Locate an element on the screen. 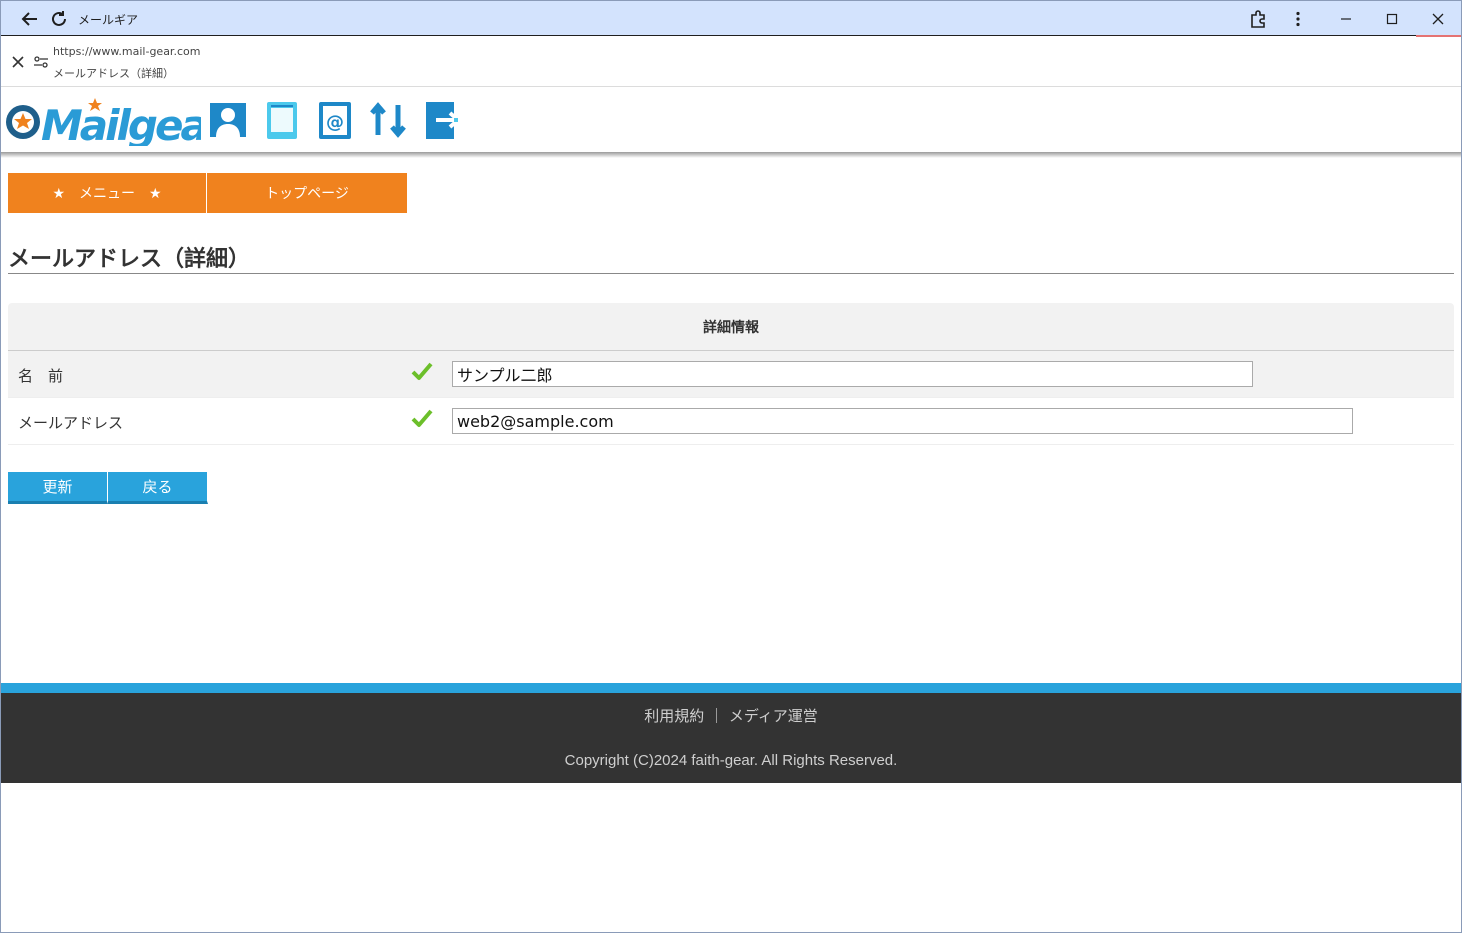  reload-icon is located at coordinates (59, 19).